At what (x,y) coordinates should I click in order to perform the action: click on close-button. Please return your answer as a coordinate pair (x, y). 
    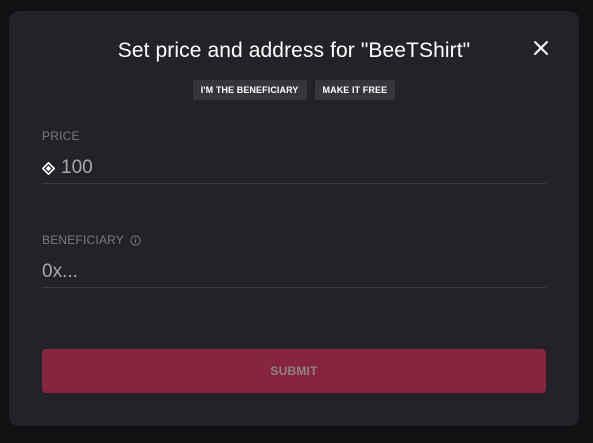
    Looking at the image, I should click on (541, 48).